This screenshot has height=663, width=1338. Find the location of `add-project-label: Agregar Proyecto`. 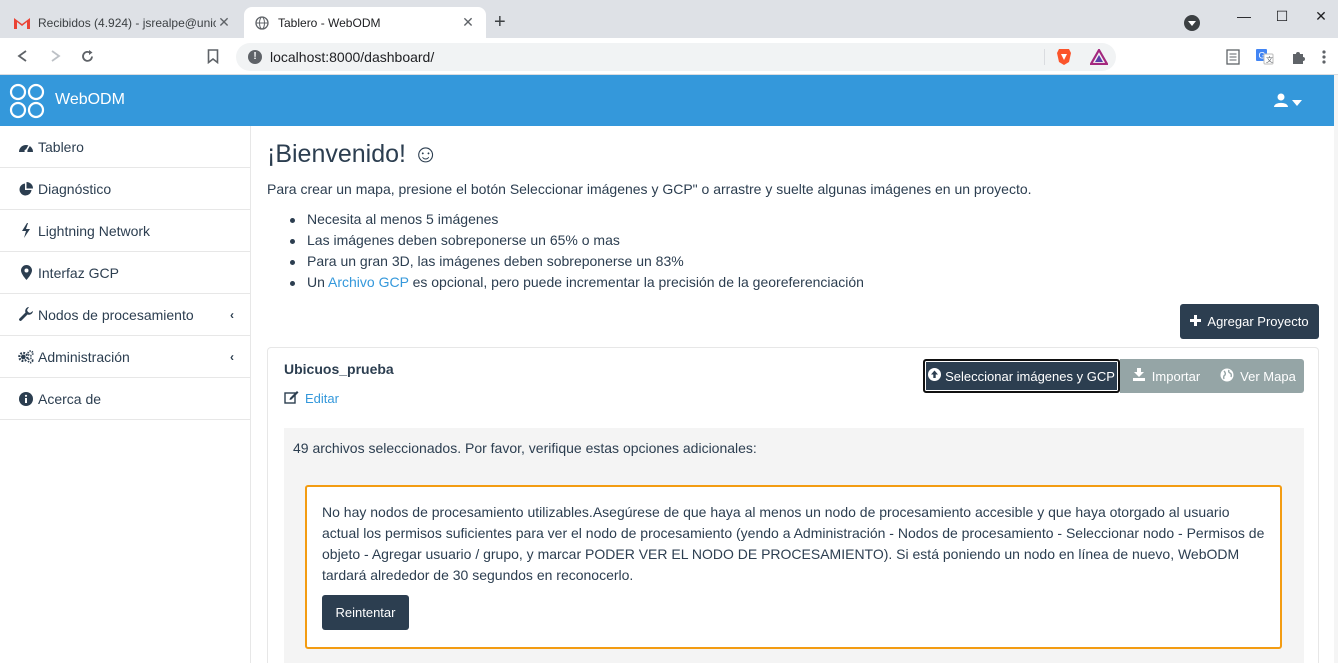

add-project-label: Agregar Proyecto is located at coordinates (1258, 321).